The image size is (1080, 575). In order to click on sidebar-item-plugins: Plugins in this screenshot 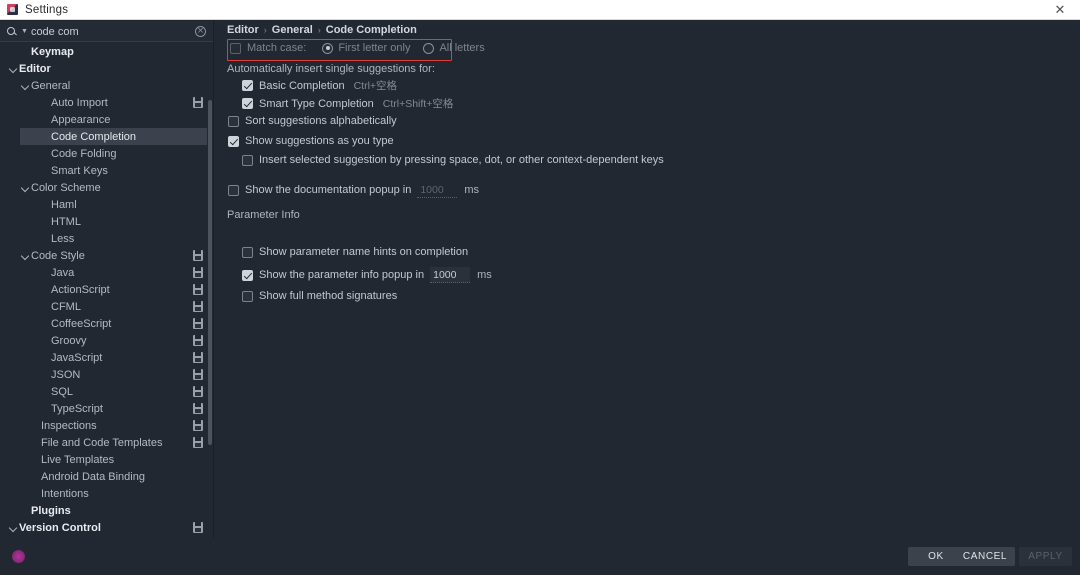, I will do `click(106, 510)`.